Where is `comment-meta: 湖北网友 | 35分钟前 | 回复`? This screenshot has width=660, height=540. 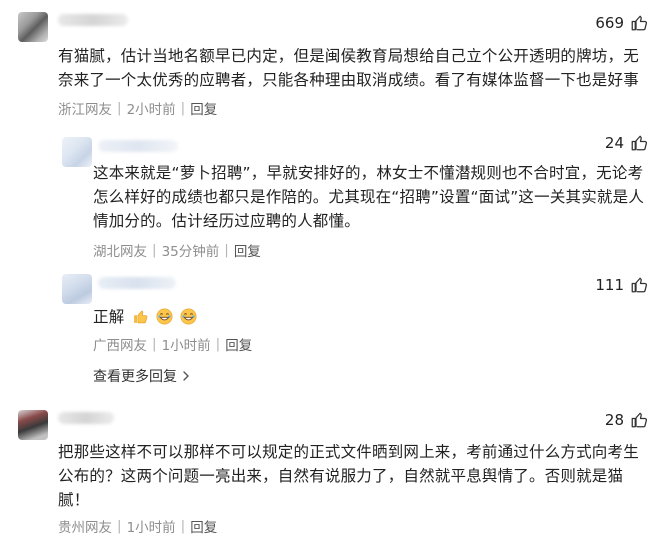 comment-meta: 湖北网友 | 35分钟前 | 回复 is located at coordinates (177, 250).